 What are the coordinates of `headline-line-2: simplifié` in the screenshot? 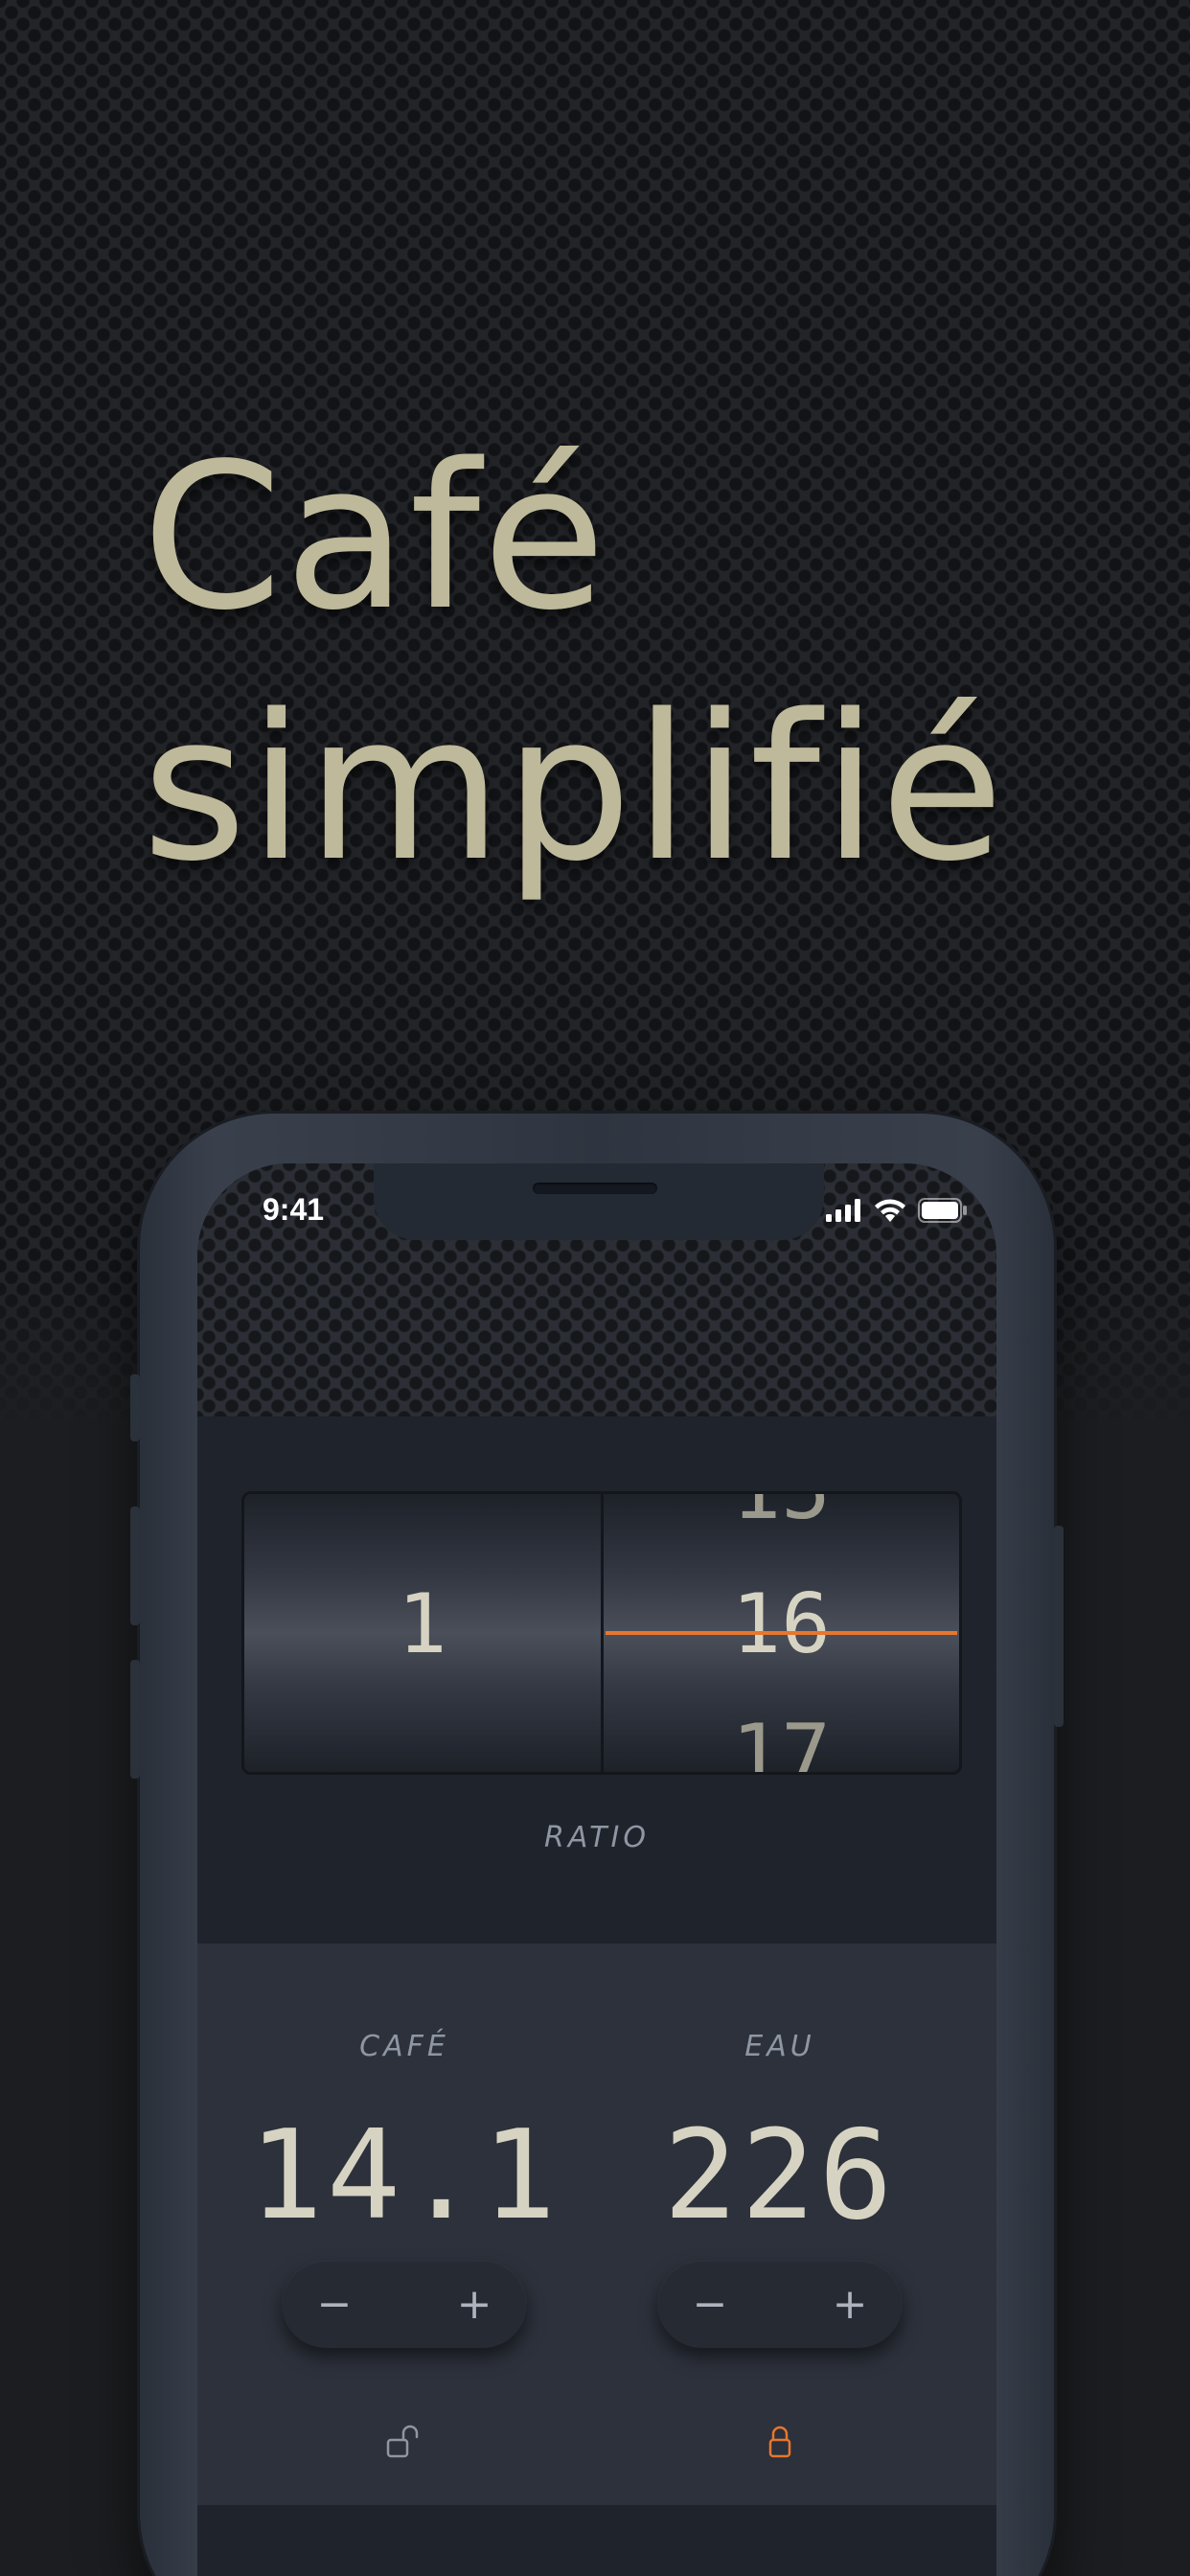 It's located at (574, 788).